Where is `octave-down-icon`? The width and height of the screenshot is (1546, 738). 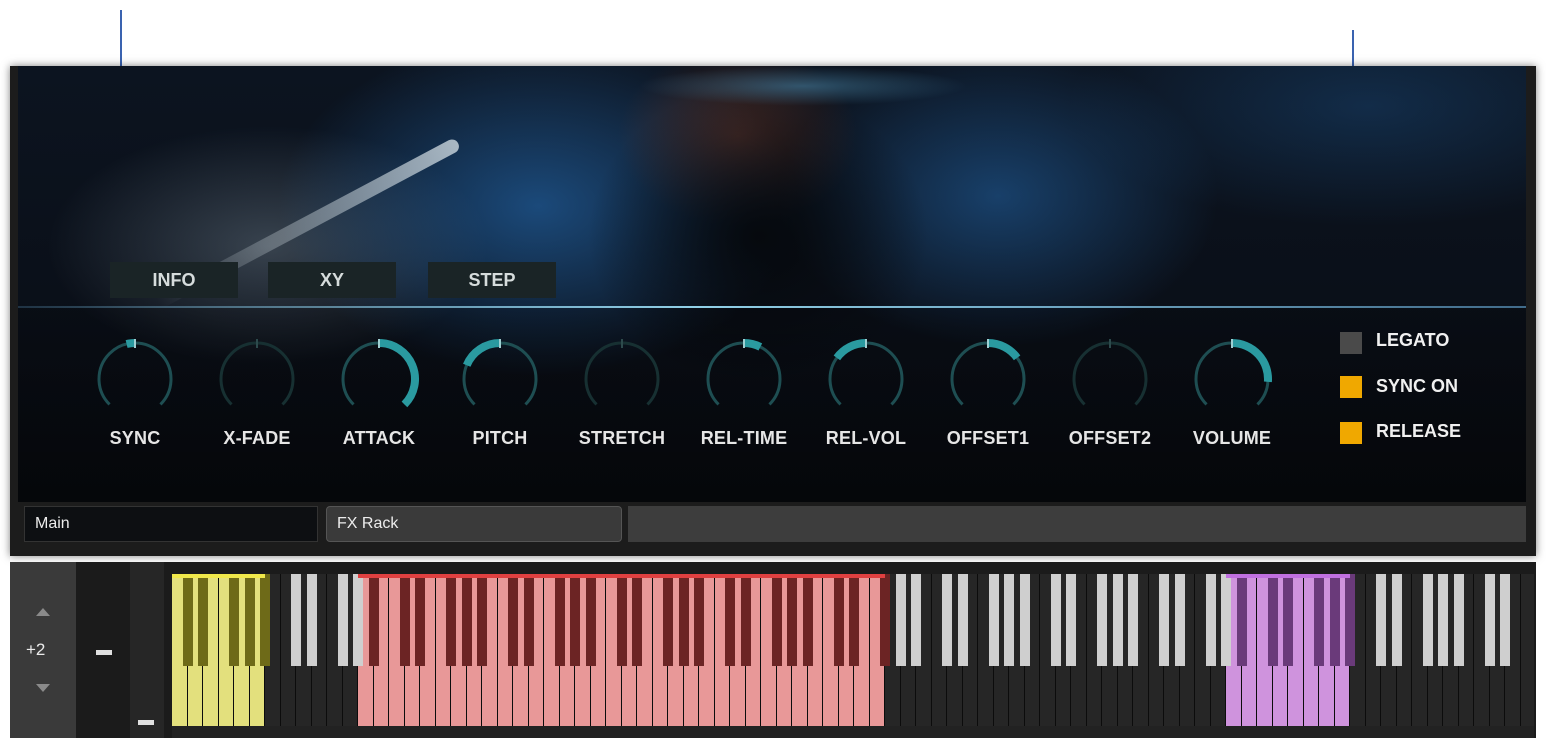 octave-down-icon is located at coordinates (43, 688).